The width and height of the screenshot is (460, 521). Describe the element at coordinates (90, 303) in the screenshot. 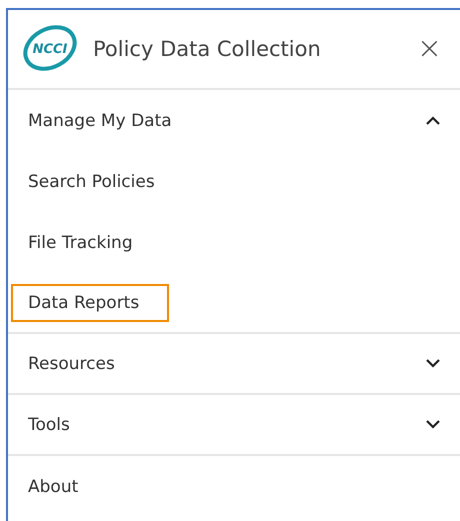

I see `submenu-item: Data Reports` at that location.